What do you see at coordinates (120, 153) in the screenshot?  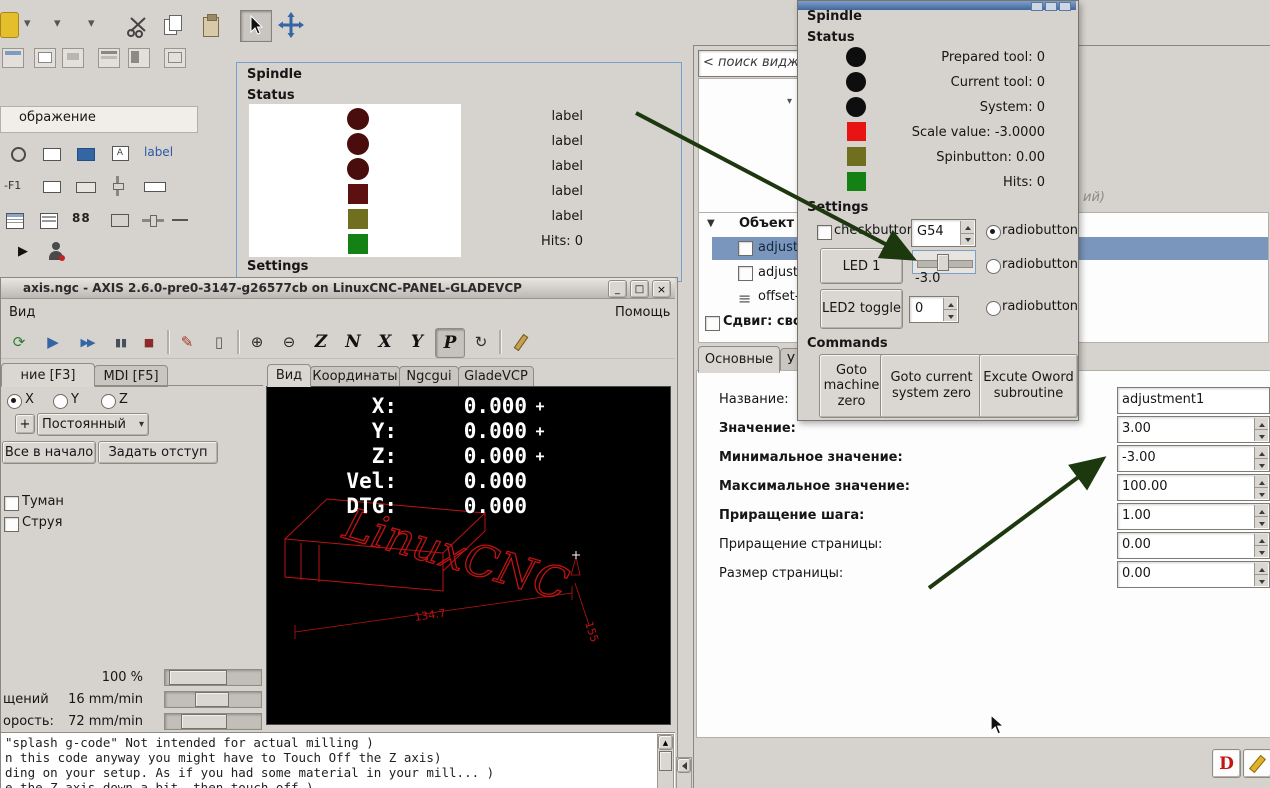 I see `palette-icon-textview: A` at bounding box center [120, 153].